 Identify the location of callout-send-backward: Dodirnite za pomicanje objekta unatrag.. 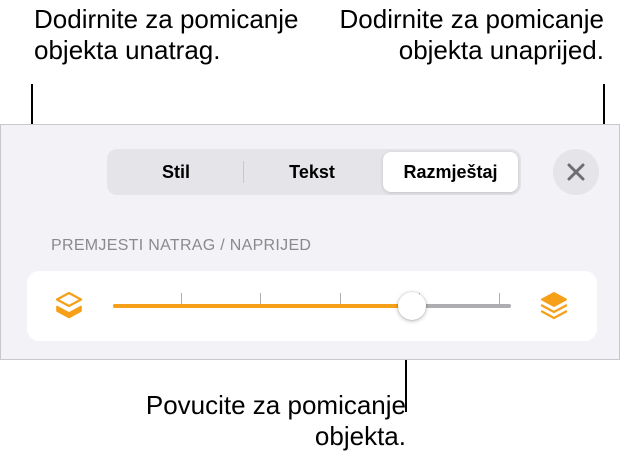
(166, 34).